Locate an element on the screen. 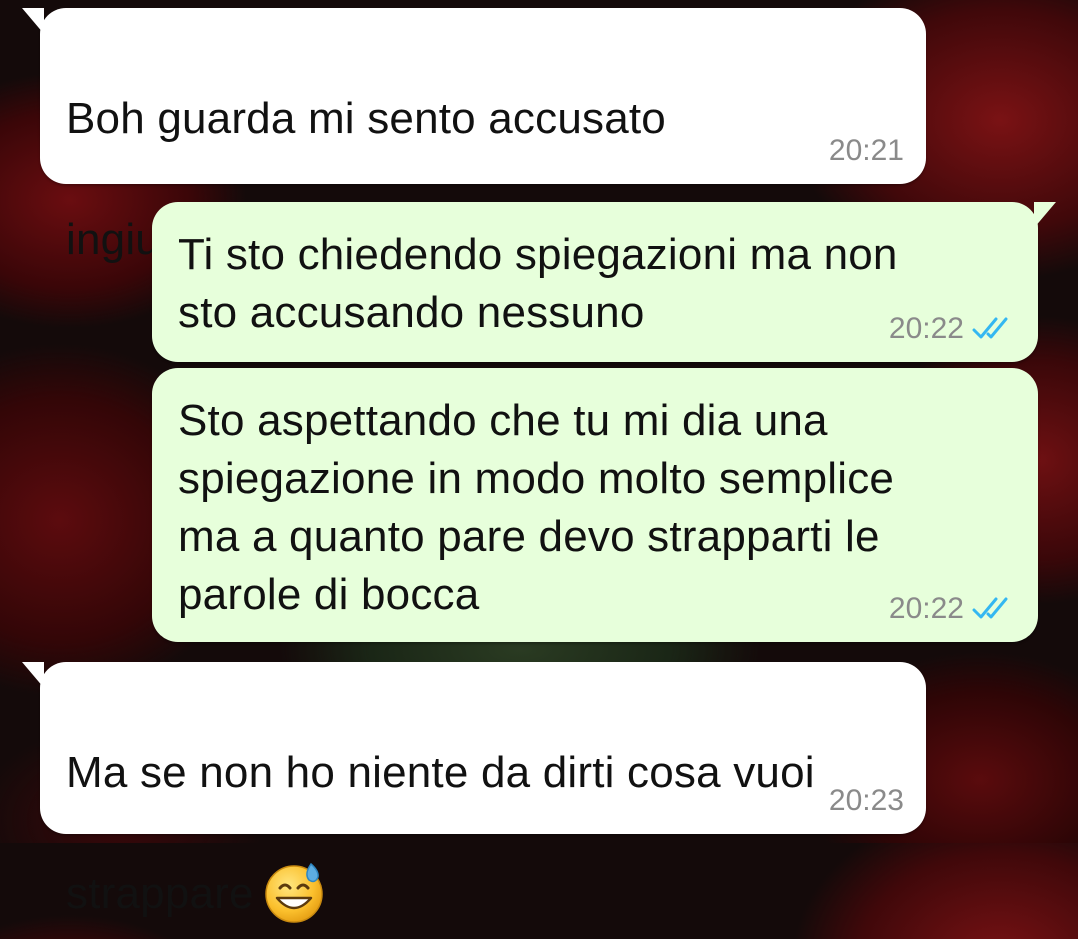  grinning-sweat-emoji-icon is located at coordinates (296, 862).